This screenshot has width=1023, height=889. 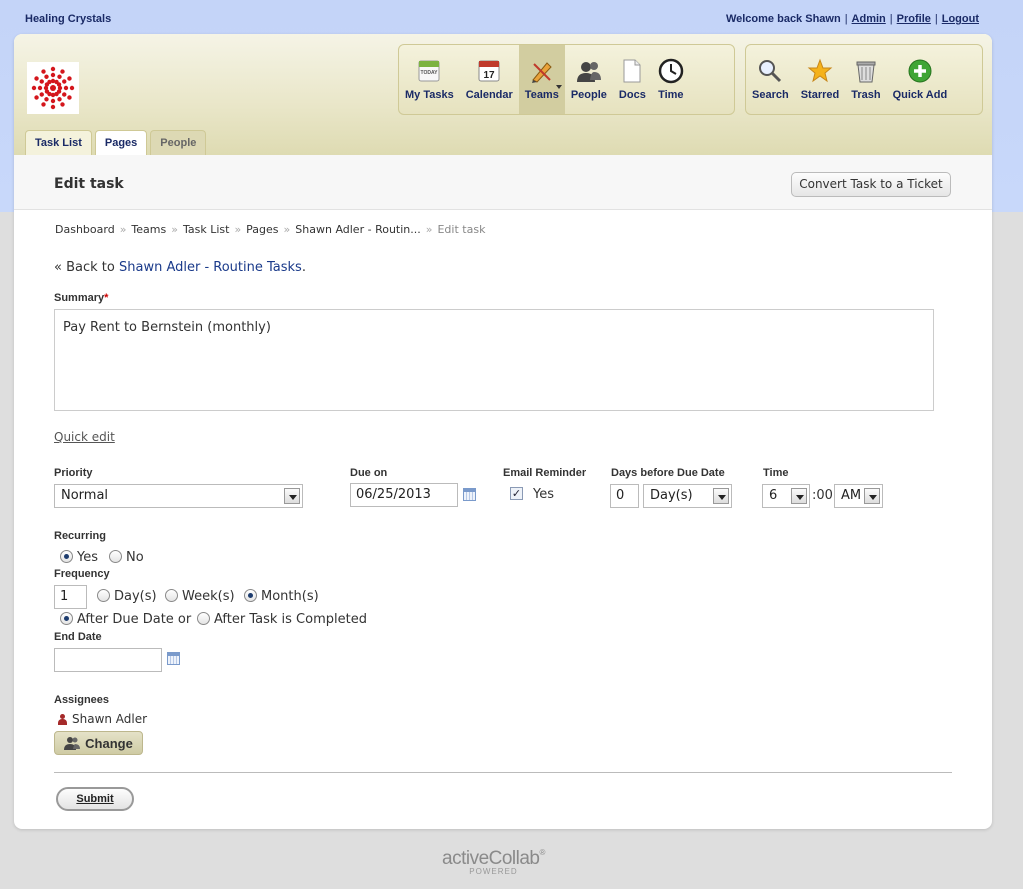 I want to click on admin-link: Admin, so click(x=869, y=19).